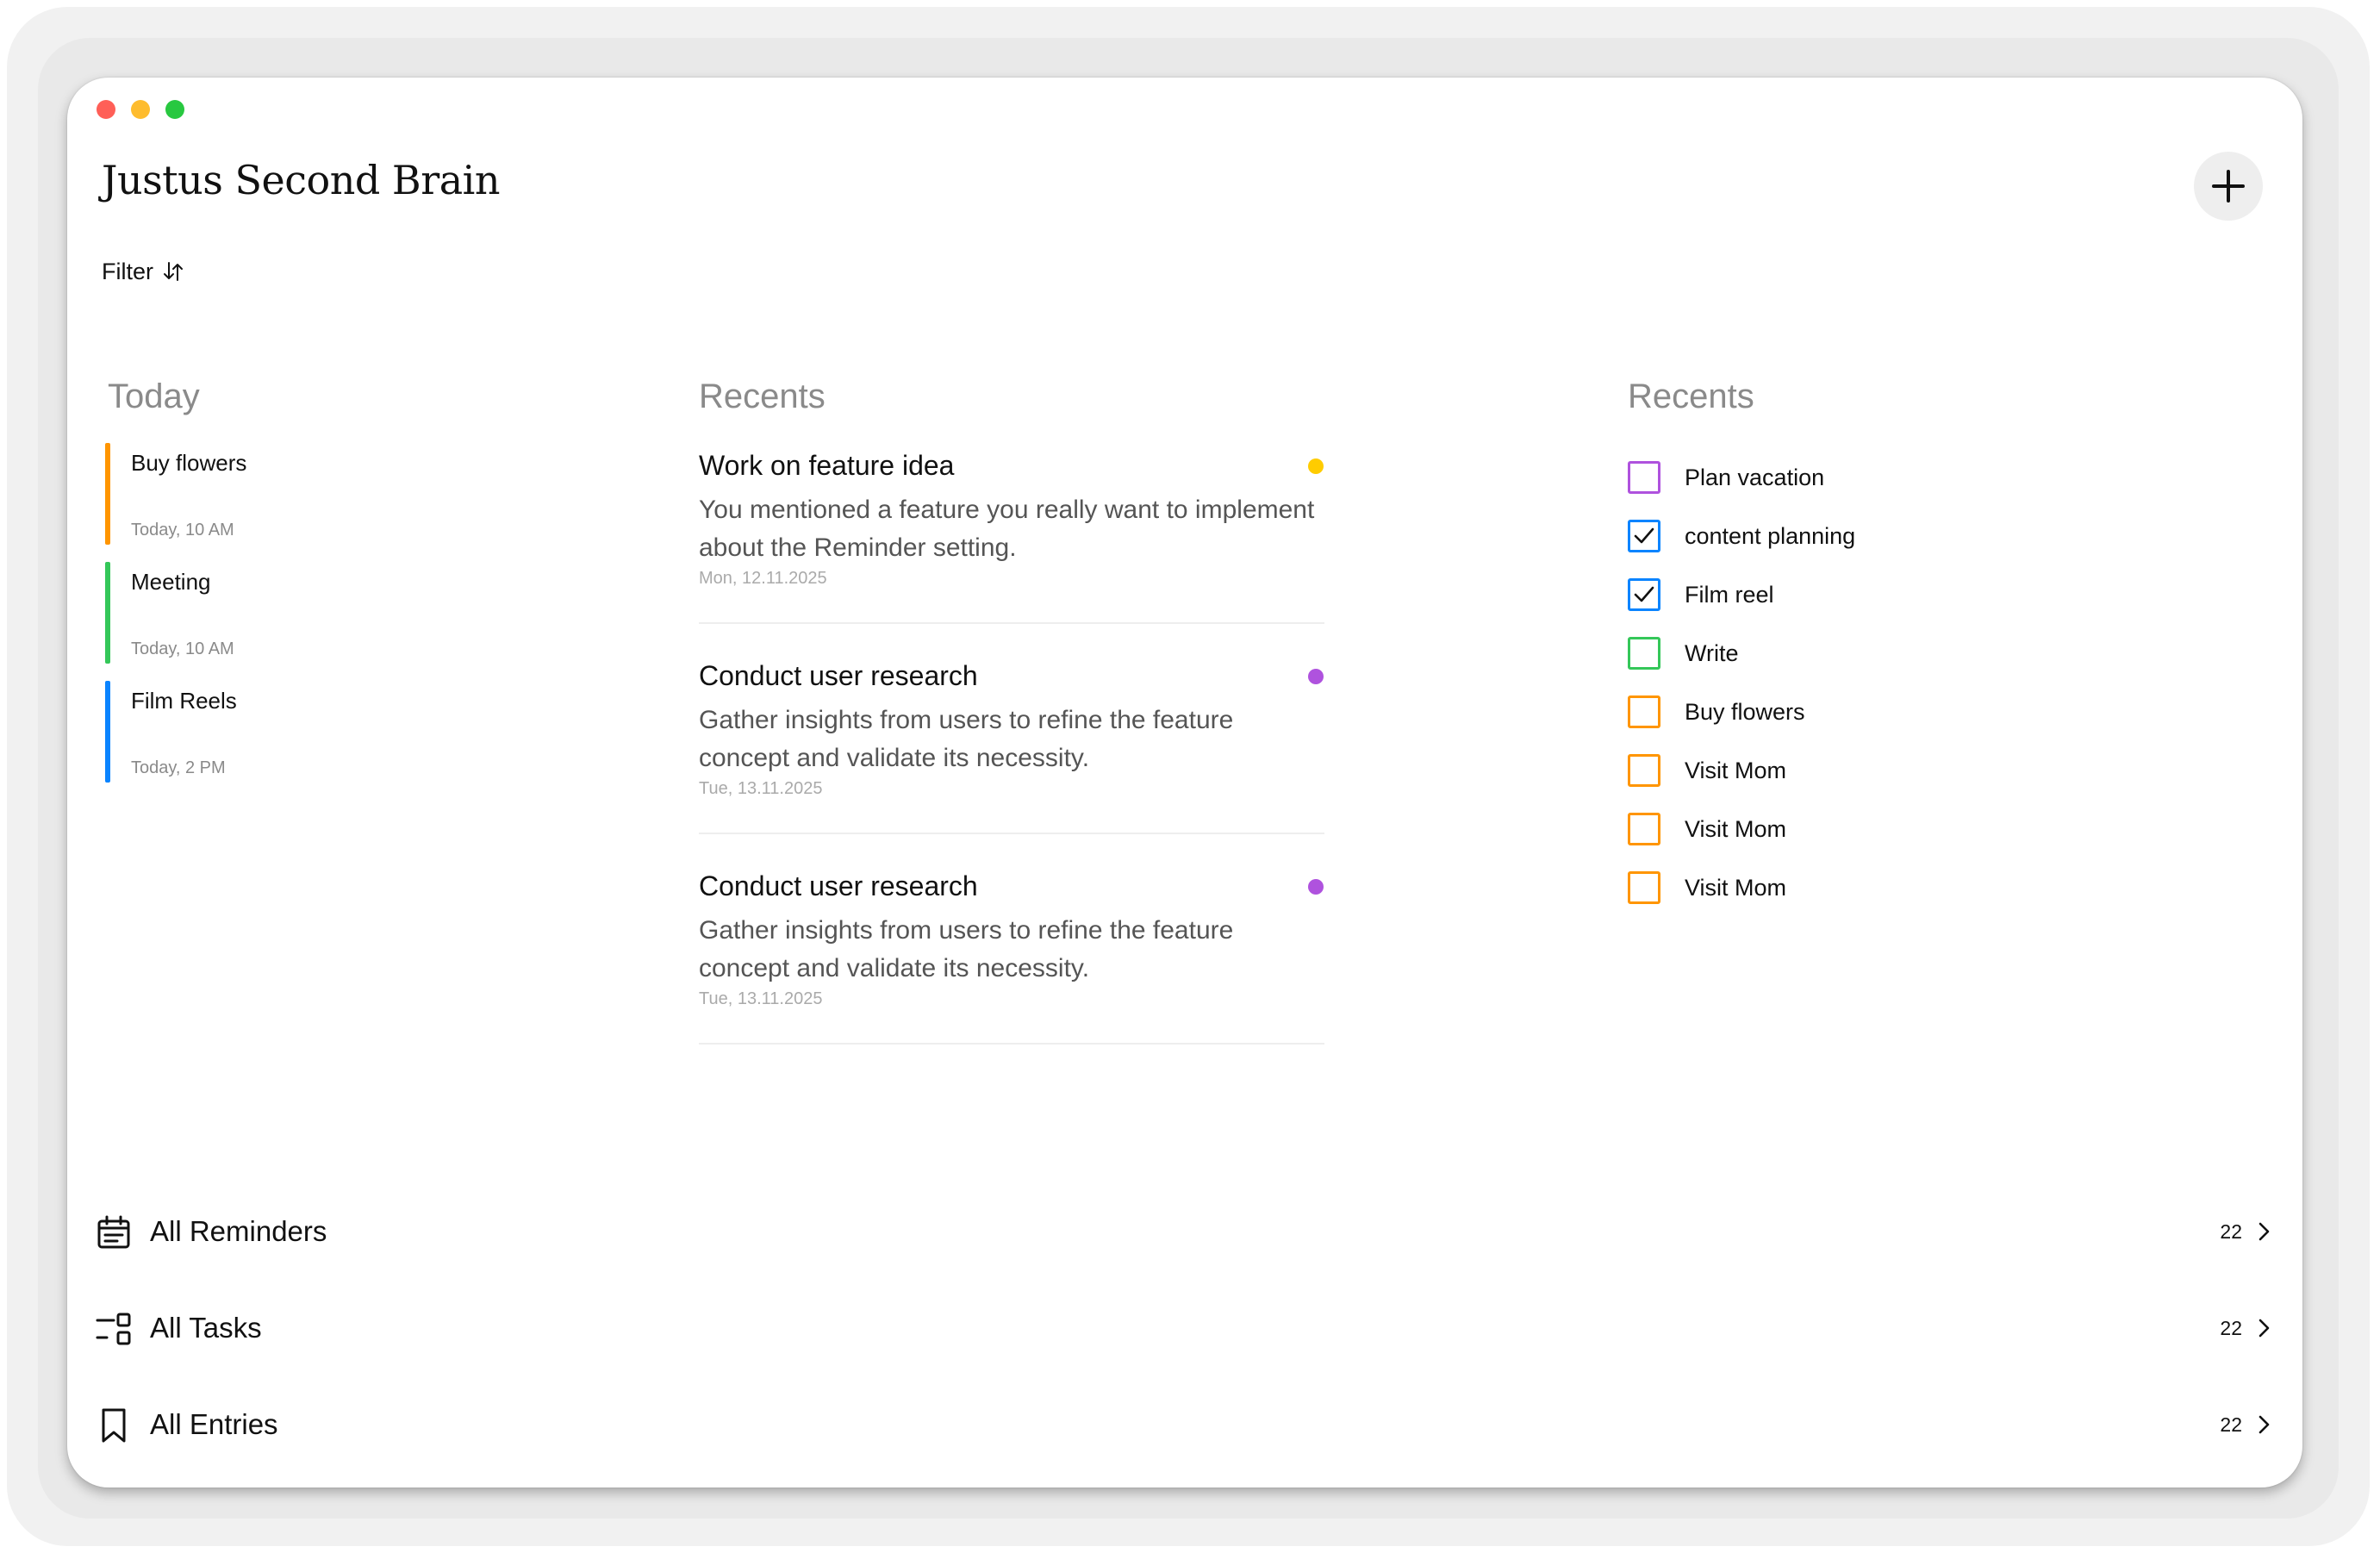 This screenshot has height=1553, width=2380. I want to click on nav-all-tasks: All Tasks 22, so click(1186, 1328).